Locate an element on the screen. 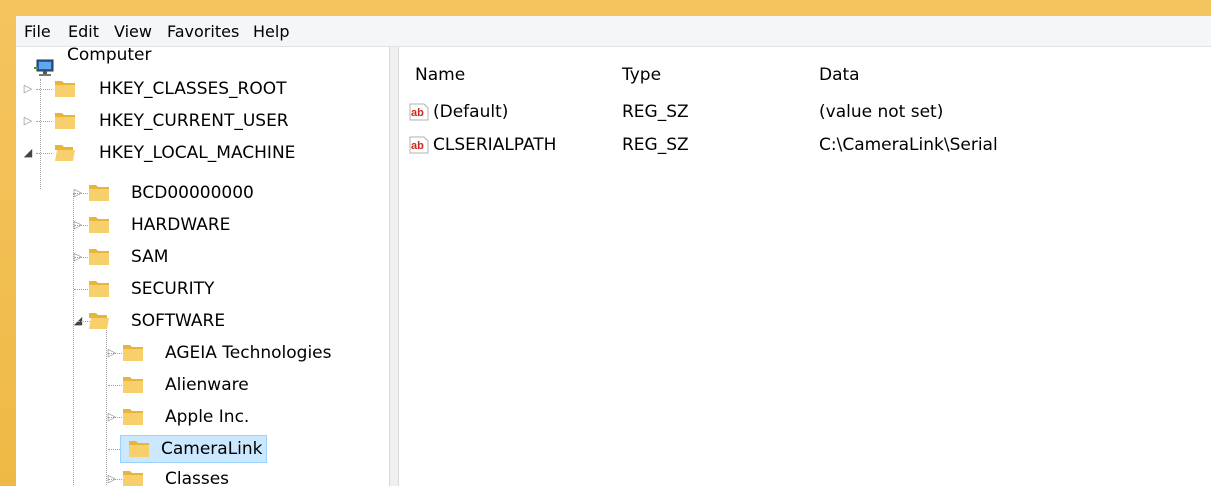 Image resolution: width=1211 pixels, height=486 pixels. tree-label: Alienware is located at coordinates (207, 385).